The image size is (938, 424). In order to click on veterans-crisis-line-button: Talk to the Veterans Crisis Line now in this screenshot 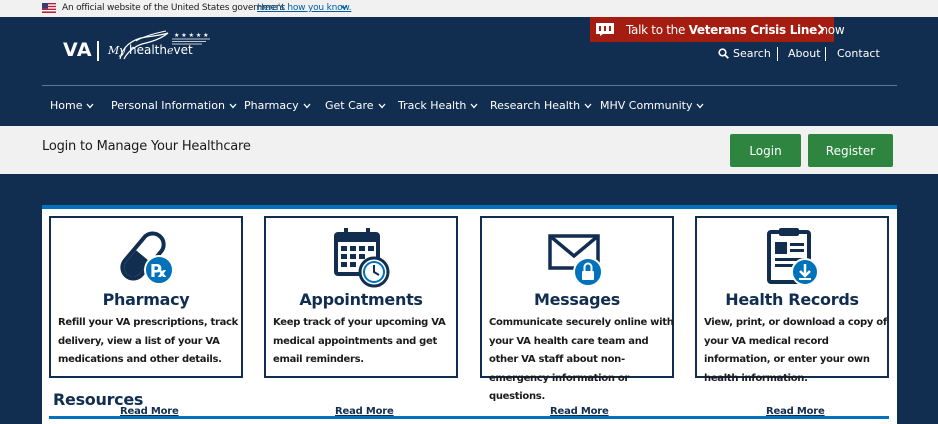, I will do `click(717, 29)`.